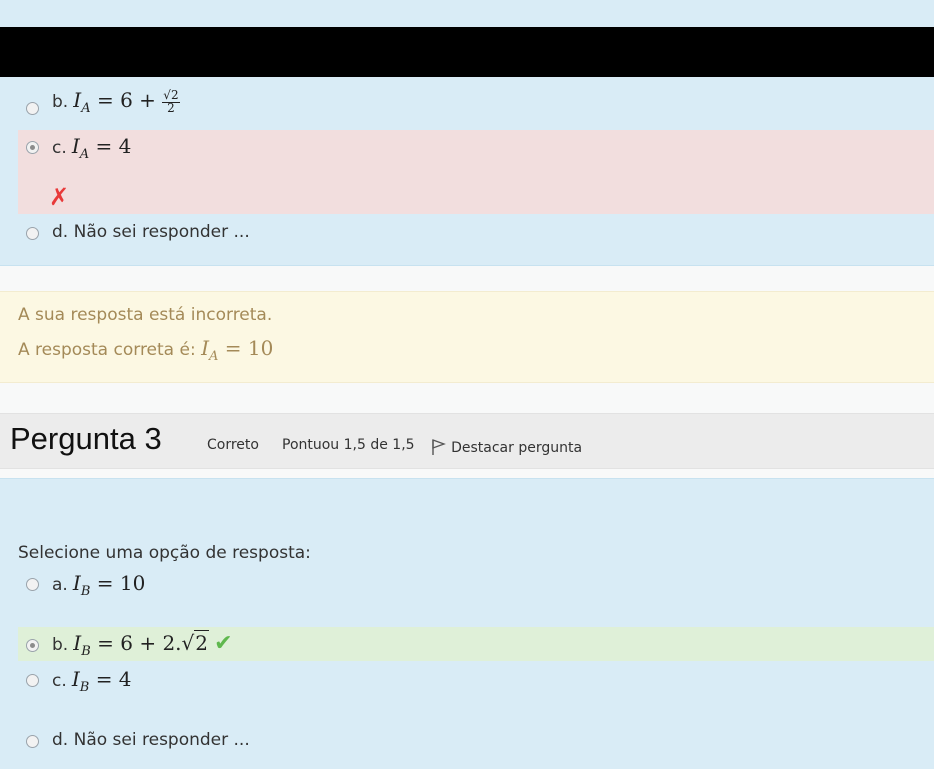 The width and height of the screenshot is (934, 769). What do you see at coordinates (146, 350) in the screenshot?
I see `feedback-correct-answer: A resposta correta é: IA = 10` at bounding box center [146, 350].